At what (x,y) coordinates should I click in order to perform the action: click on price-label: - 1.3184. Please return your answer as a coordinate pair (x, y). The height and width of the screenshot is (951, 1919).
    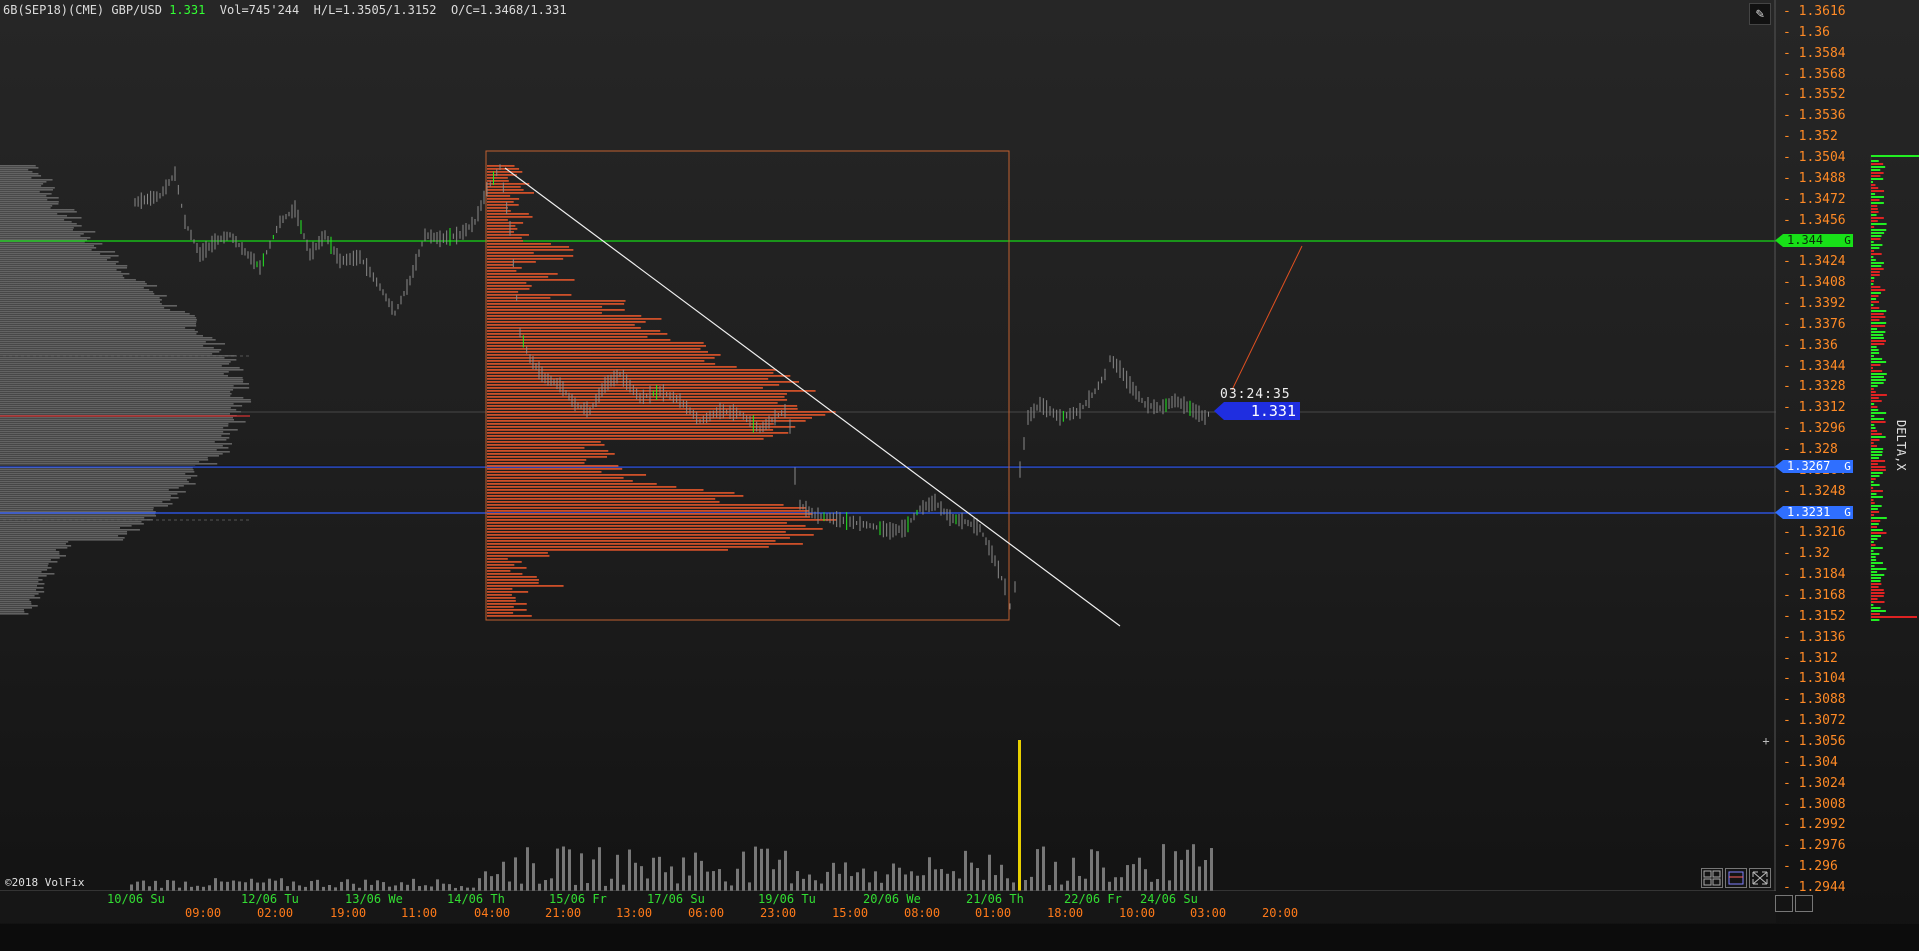
    Looking at the image, I should click on (1814, 575).